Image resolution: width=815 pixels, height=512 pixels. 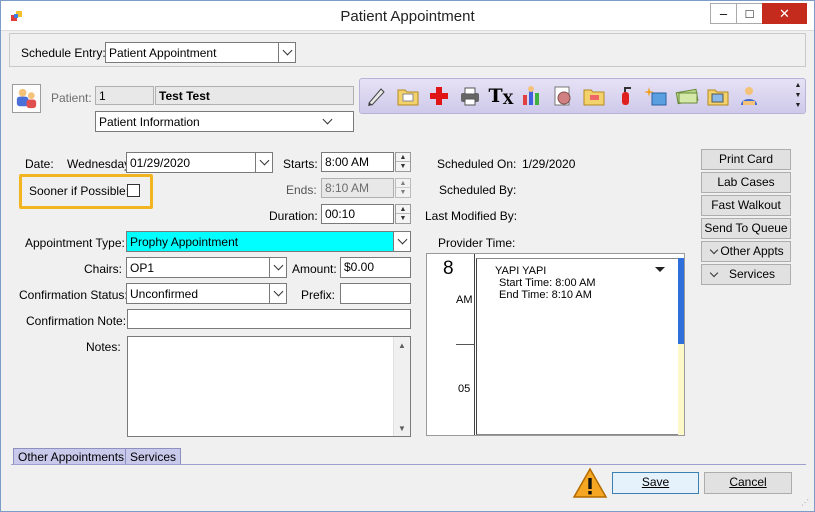 I want to click on save-button: Save, so click(x=655, y=483).